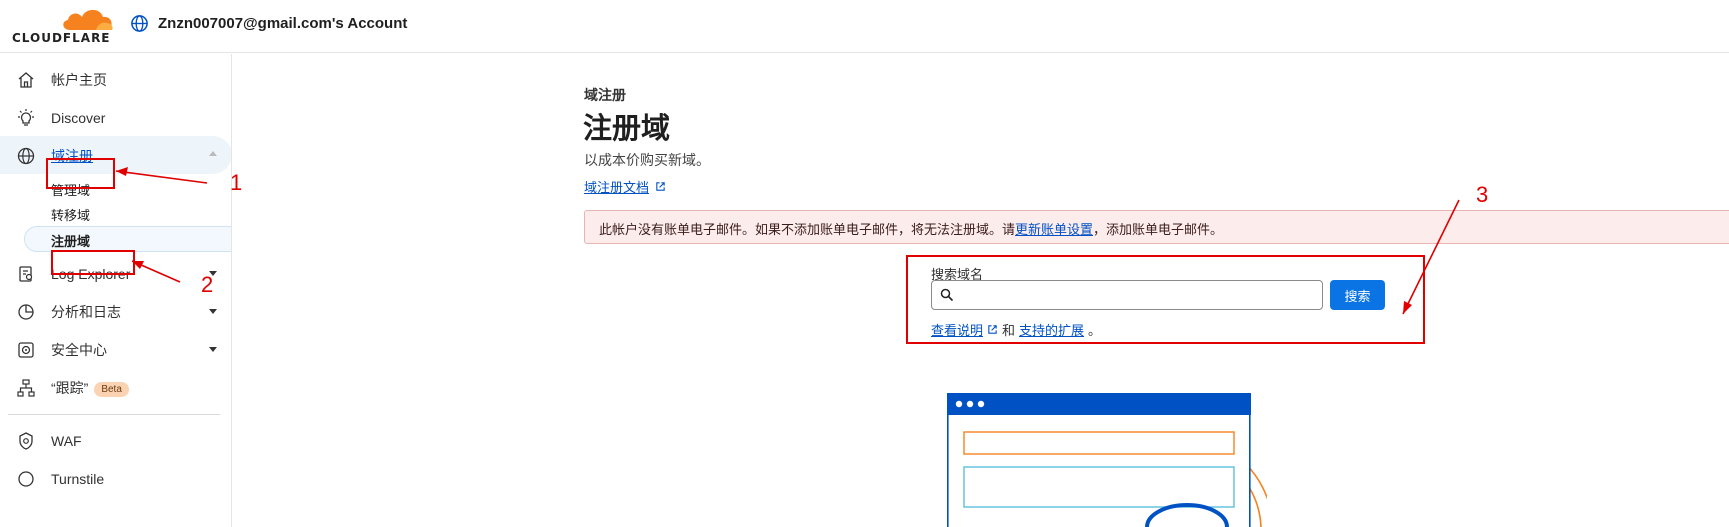 Image resolution: width=1729 pixels, height=527 pixels. What do you see at coordinates (115, 479) in the screenshot?
I see `sidebar-item-turnstile: Turnstile` at bounding box center [115, 479].